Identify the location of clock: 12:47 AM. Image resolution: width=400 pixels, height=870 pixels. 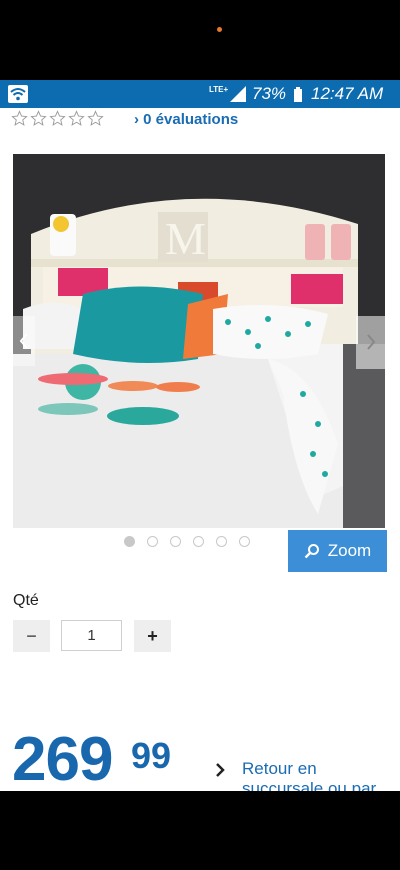
(347, 93).